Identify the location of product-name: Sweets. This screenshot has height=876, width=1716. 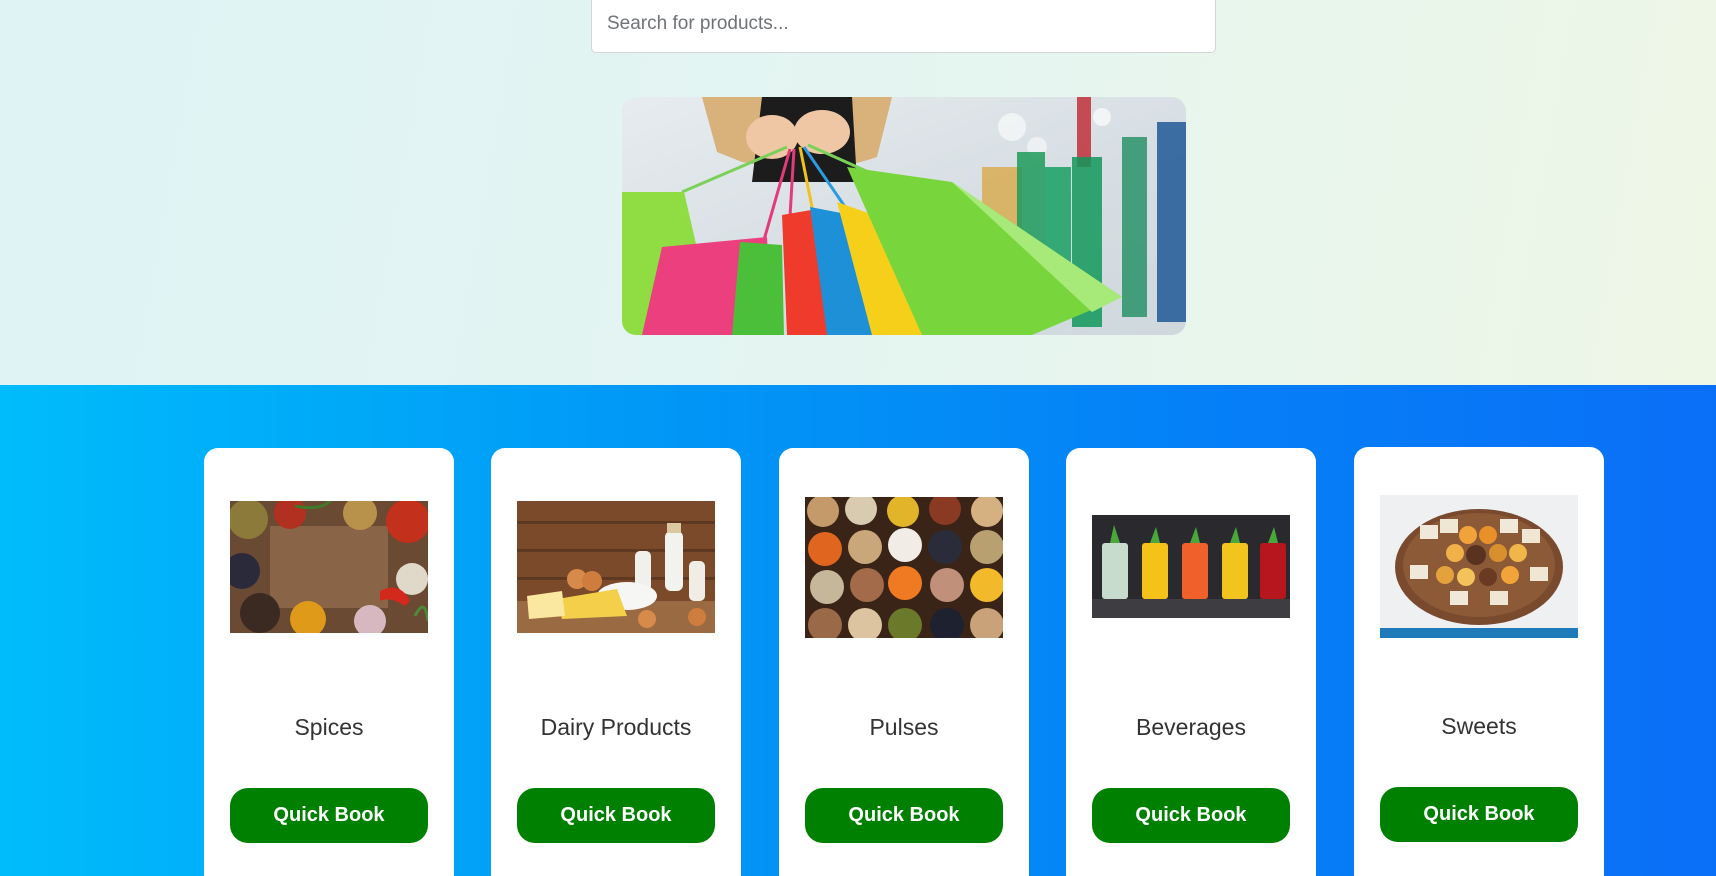
(1479, 726).